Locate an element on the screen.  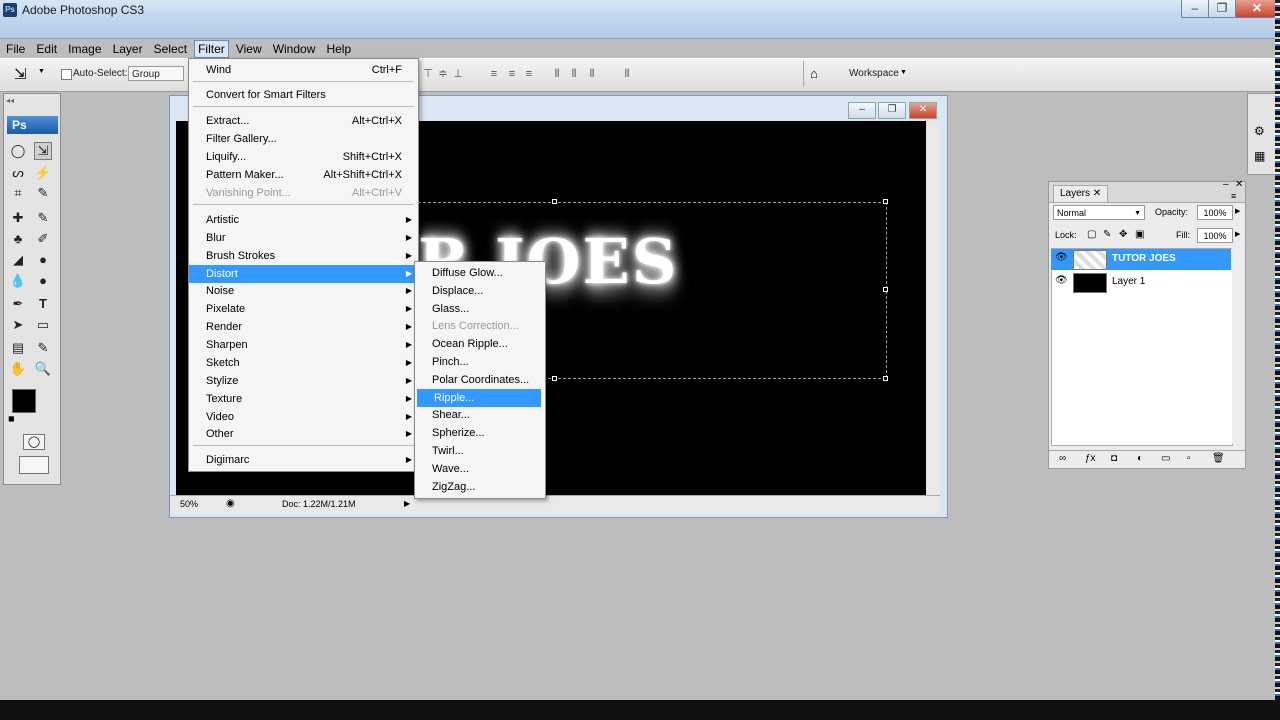
close-button: ✕ is located at coordinates (1257, 9).